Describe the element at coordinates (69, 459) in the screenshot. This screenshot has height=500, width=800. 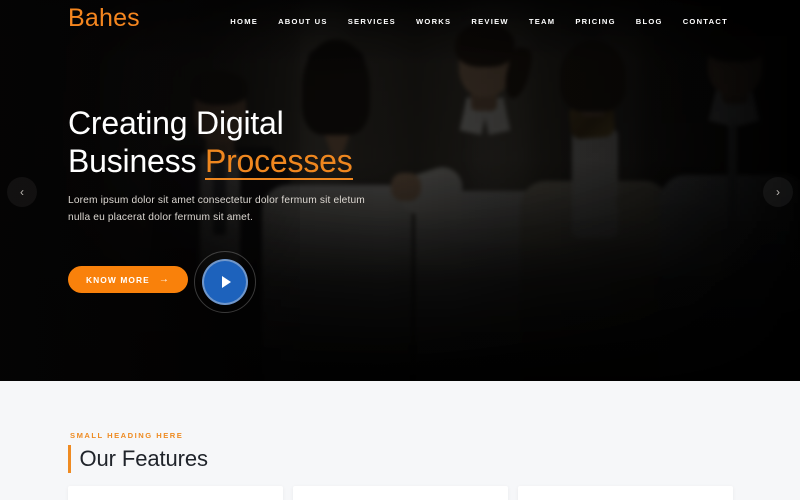
I see `features-title-accent-bar` at that location.